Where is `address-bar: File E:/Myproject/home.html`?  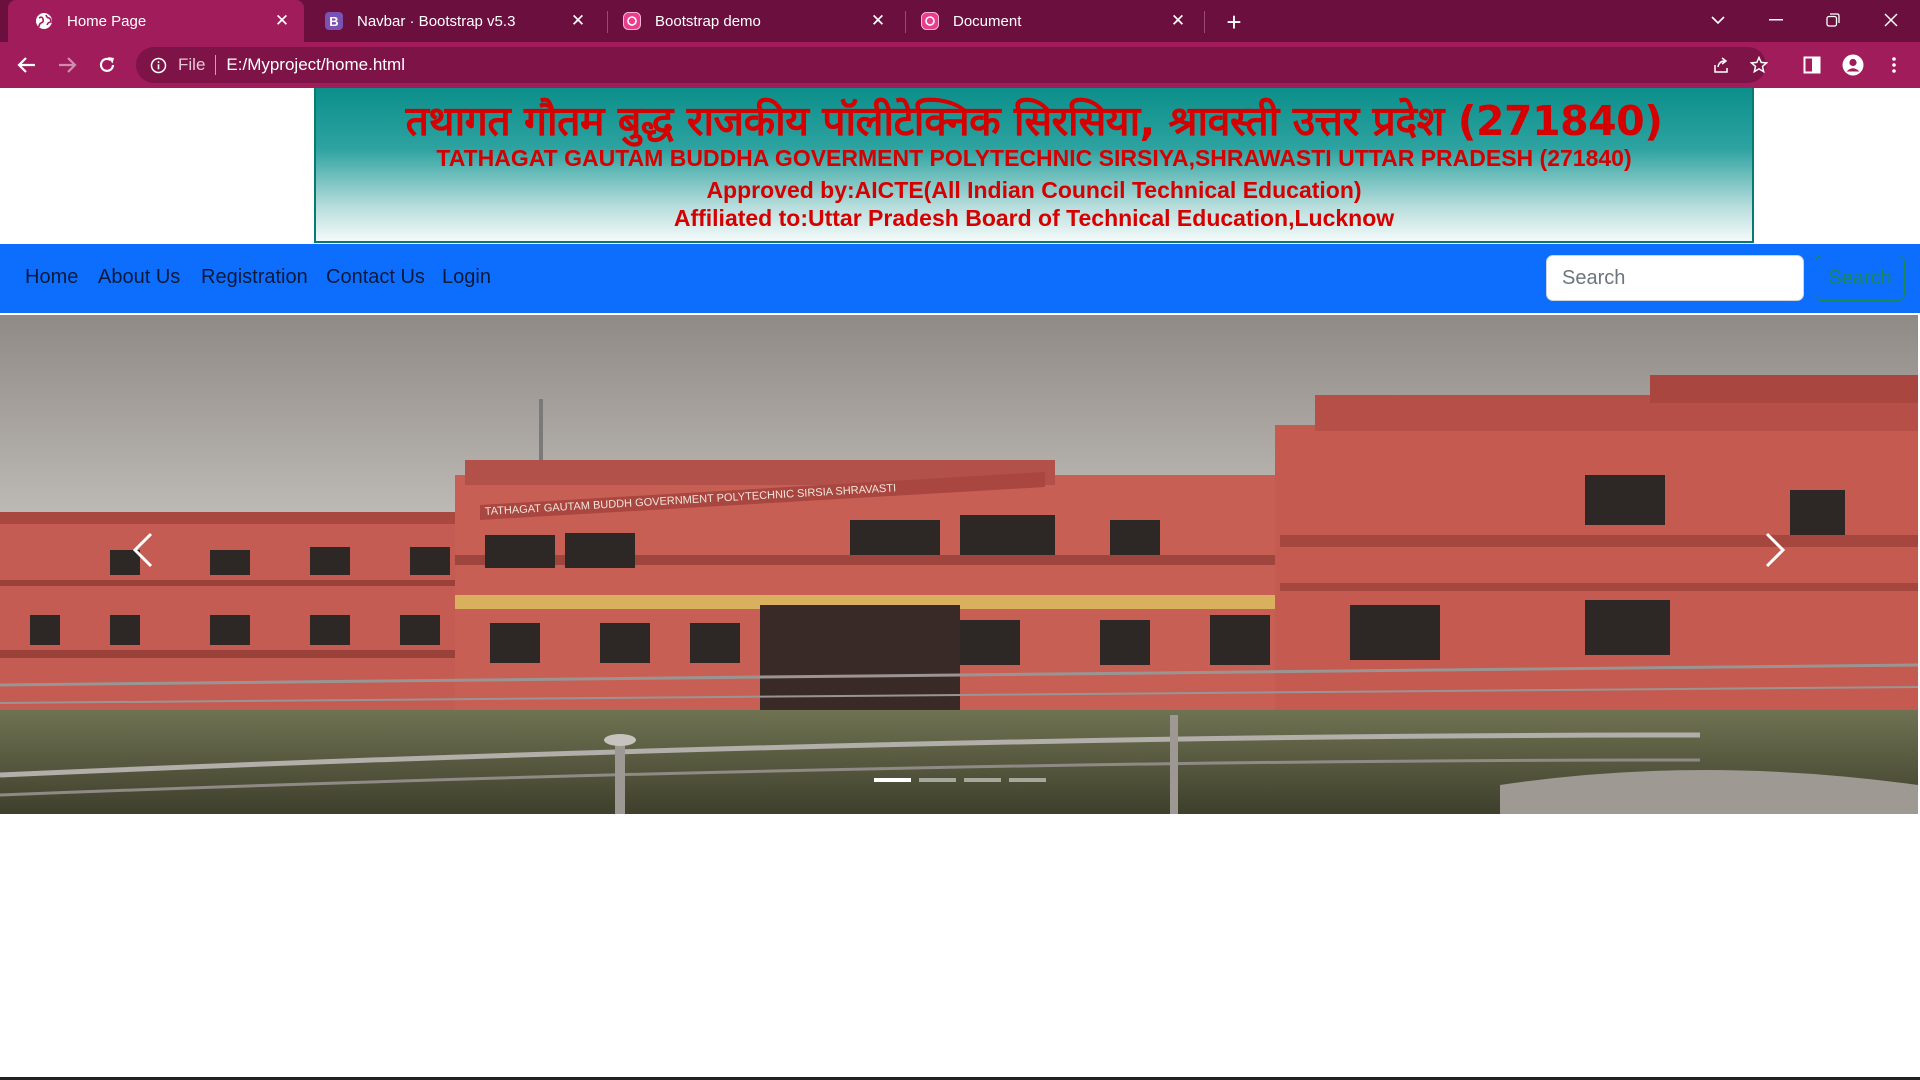
address-bar: File E:/Myproject/home.html is located at coordinates (952, 65).